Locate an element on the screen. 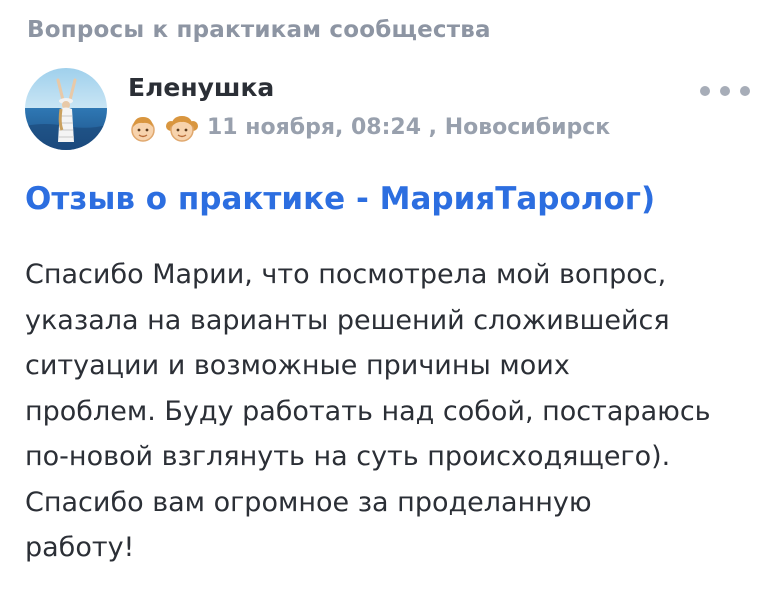 The width and height of the screenshot is (770, 602). avatar is located at coordinates (66, 109).